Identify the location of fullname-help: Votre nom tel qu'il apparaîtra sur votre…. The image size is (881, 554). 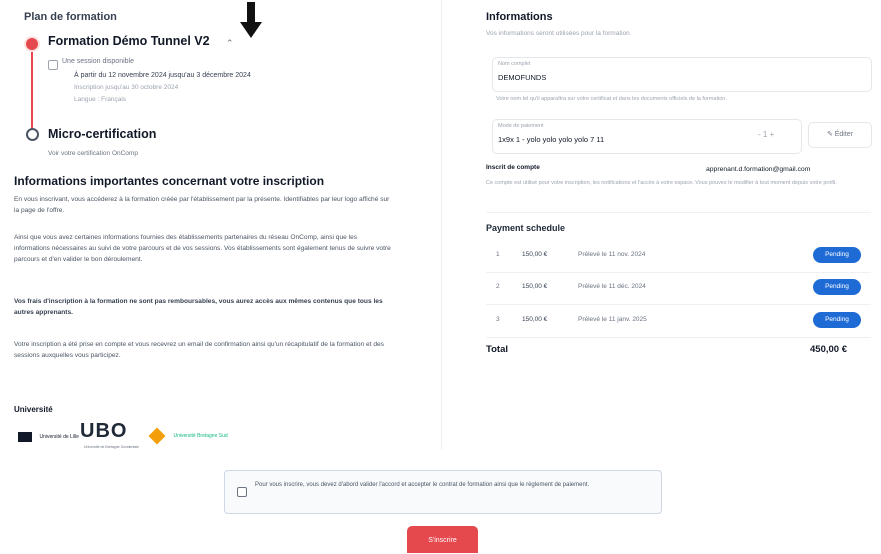
(611, 99).